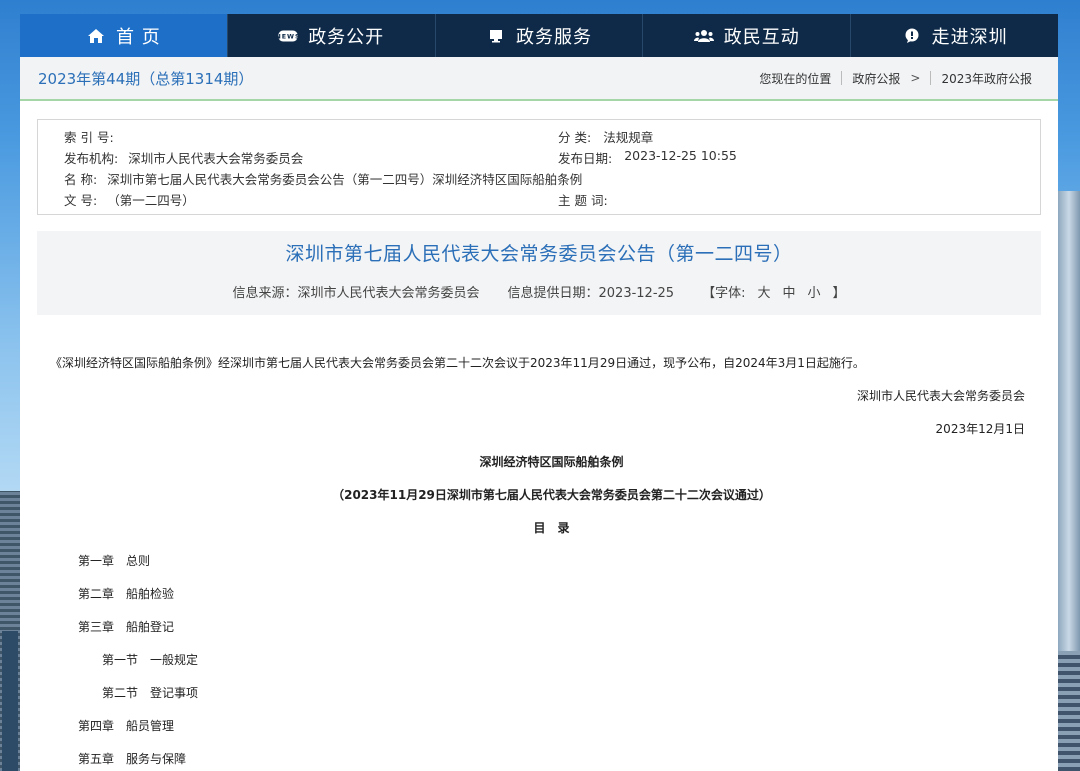  What do you see at coordinates (591, 293) in the screenshot?
I see `info-provide-date: 信息提供日期：2023-12-25` at bounding box center [591, 293].